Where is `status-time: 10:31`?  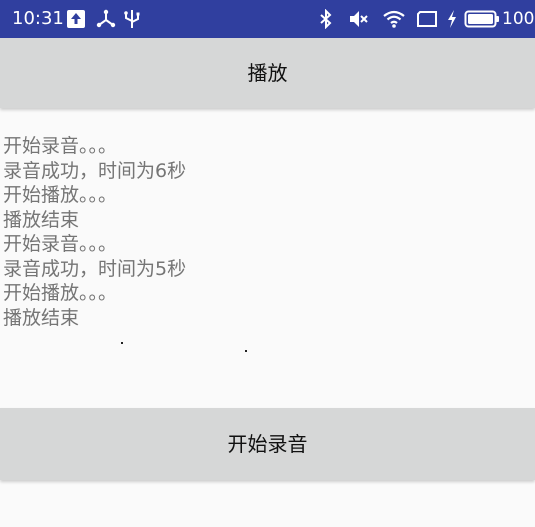 status-time: 10:31 is located at coordinates (38, 18).